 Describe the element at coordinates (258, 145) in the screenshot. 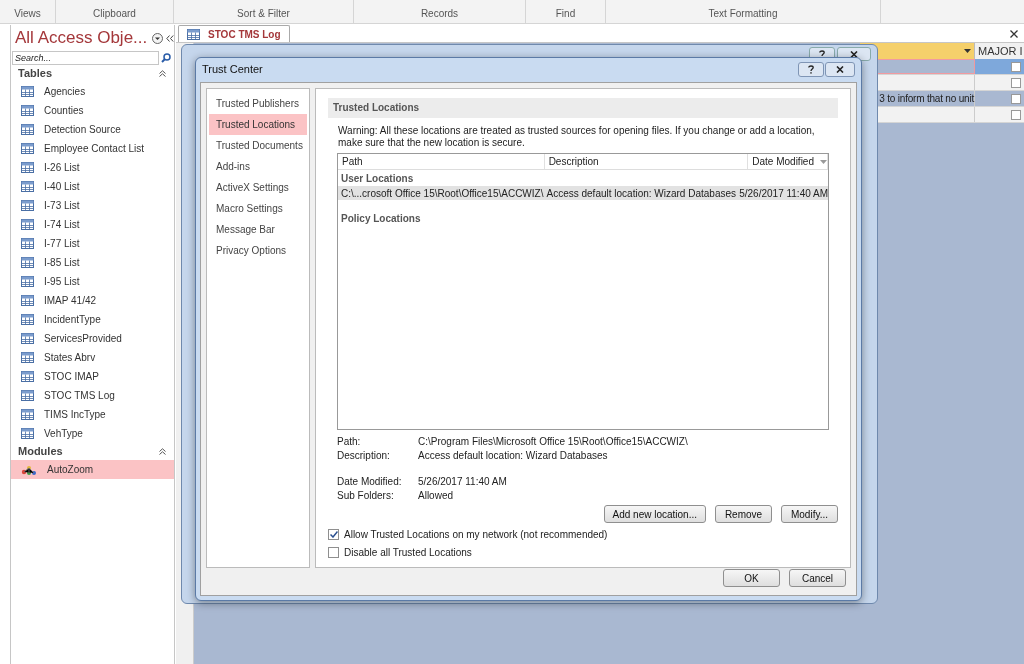

I see `category-item: Trusted Documents` at that location.